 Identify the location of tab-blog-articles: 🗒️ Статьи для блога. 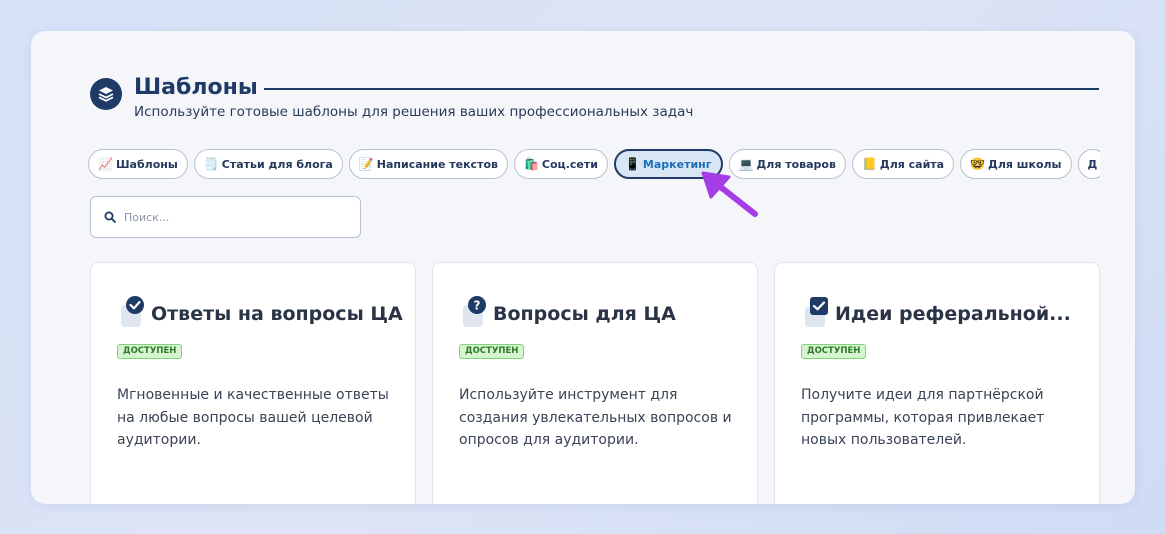
(268, 164).